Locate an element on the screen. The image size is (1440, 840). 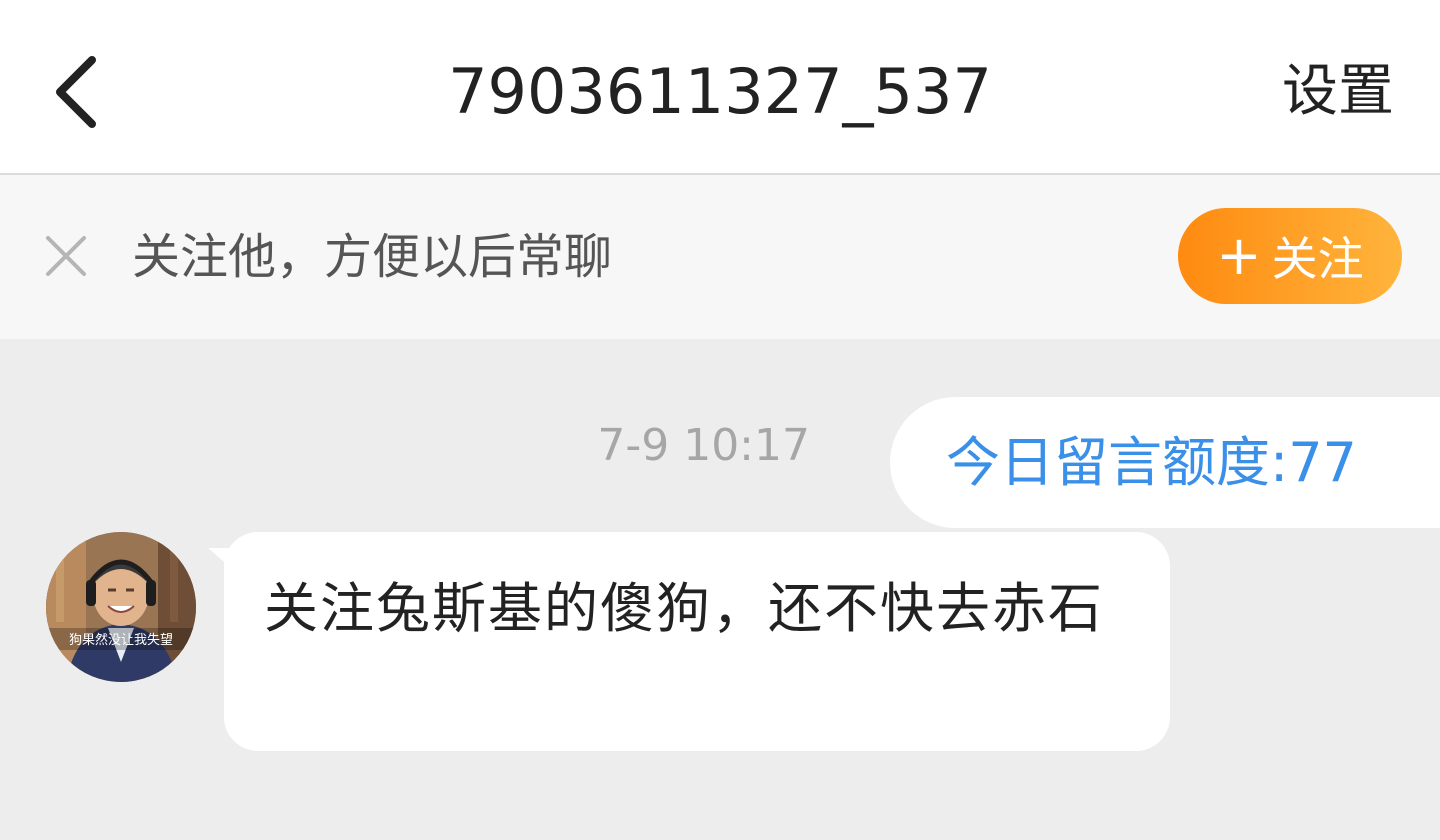
close-icon is located at coordinates (66, 256).